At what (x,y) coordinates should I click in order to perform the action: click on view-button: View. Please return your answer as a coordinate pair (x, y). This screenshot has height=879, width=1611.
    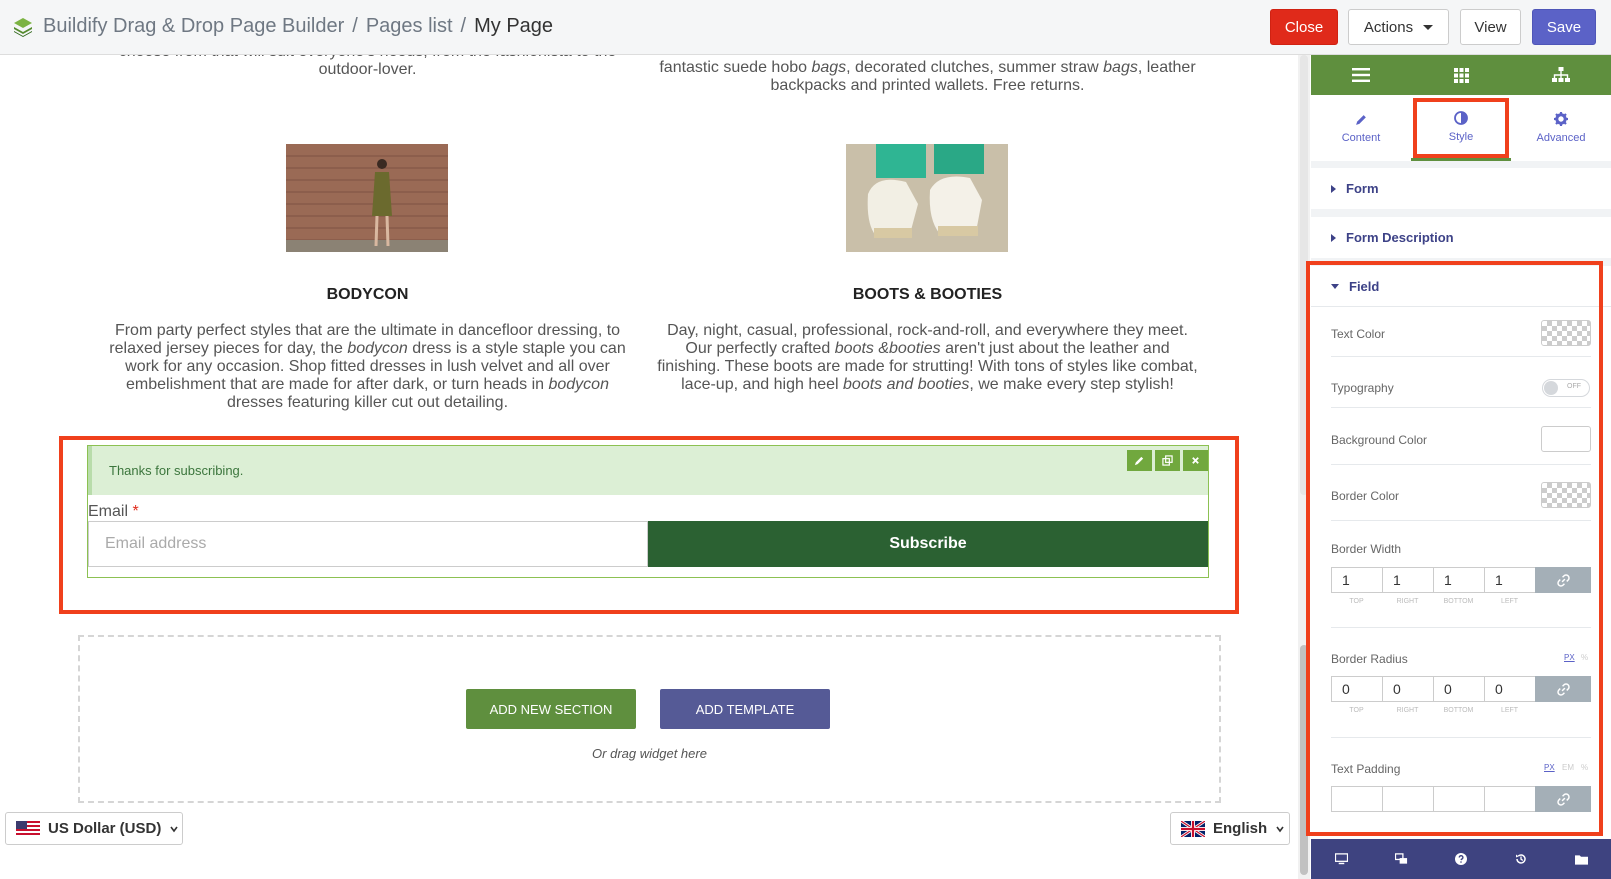
    Looking at the image, I should click on (1490, 27).